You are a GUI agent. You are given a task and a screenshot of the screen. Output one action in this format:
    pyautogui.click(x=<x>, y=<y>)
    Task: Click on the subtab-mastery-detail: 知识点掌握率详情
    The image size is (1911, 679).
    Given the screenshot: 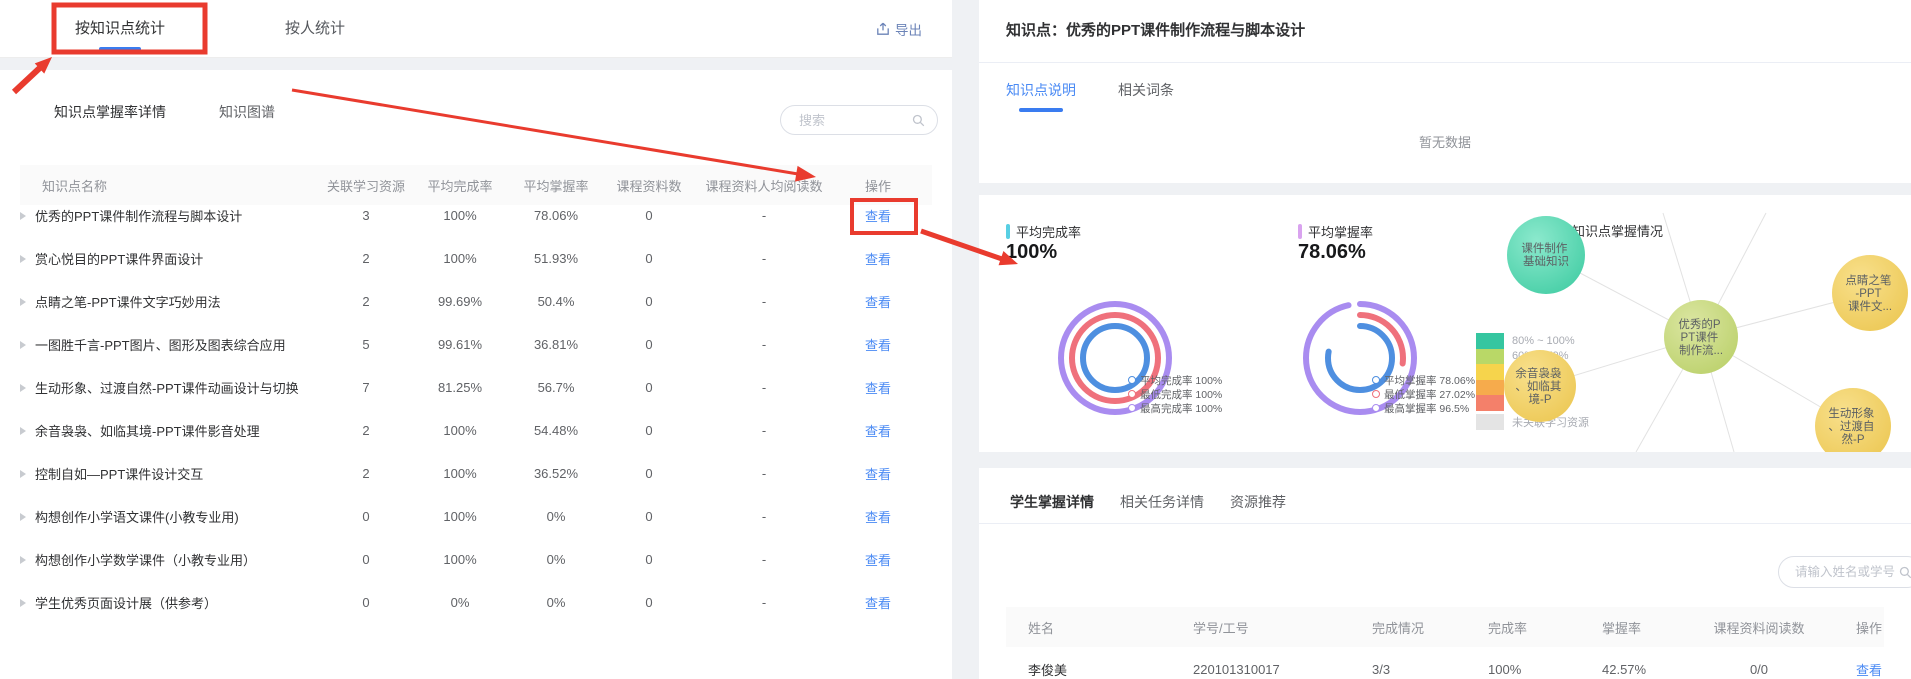 What is the action you would take?
    pyautogui.click(x=110, y=112)
    